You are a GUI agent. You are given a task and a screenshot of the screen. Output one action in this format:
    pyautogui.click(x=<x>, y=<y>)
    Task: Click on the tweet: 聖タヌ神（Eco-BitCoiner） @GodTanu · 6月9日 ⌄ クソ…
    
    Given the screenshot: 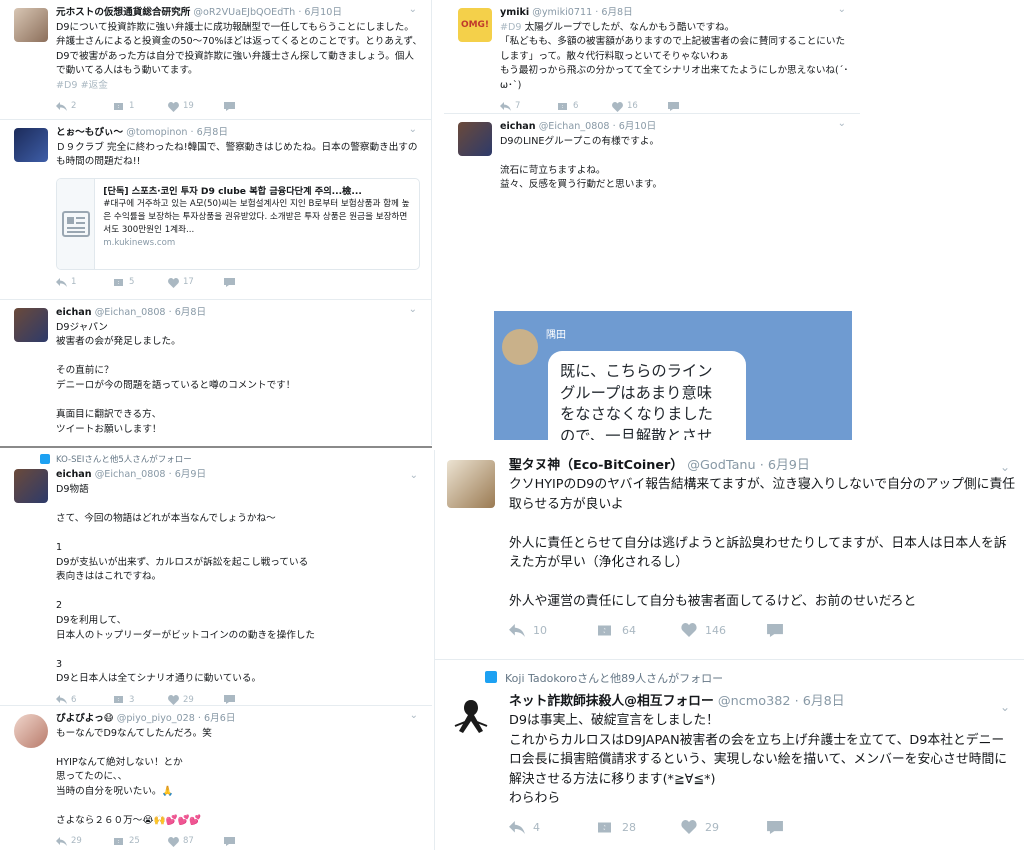 What is the action you would take?
    pyautogui.click(x=729, y=555)
    